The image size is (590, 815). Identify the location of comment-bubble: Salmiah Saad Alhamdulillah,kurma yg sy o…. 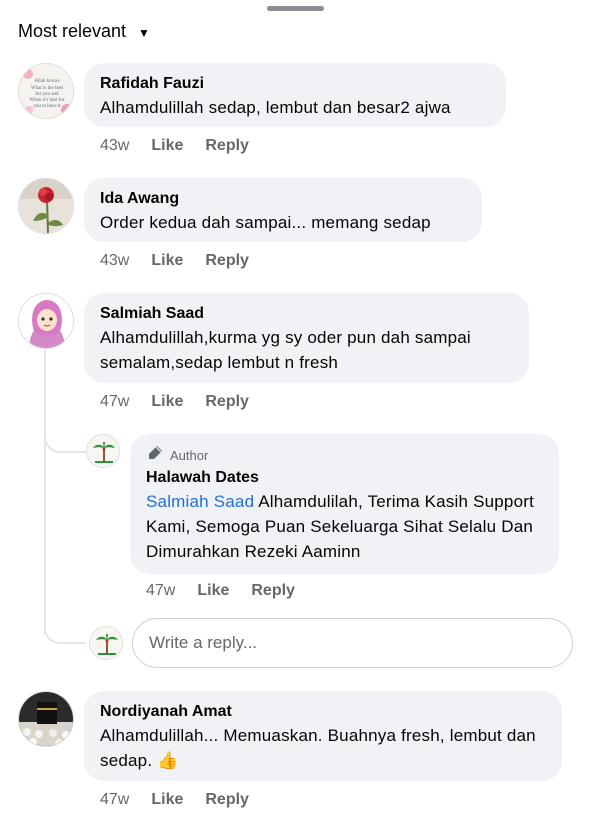
(306, 338).